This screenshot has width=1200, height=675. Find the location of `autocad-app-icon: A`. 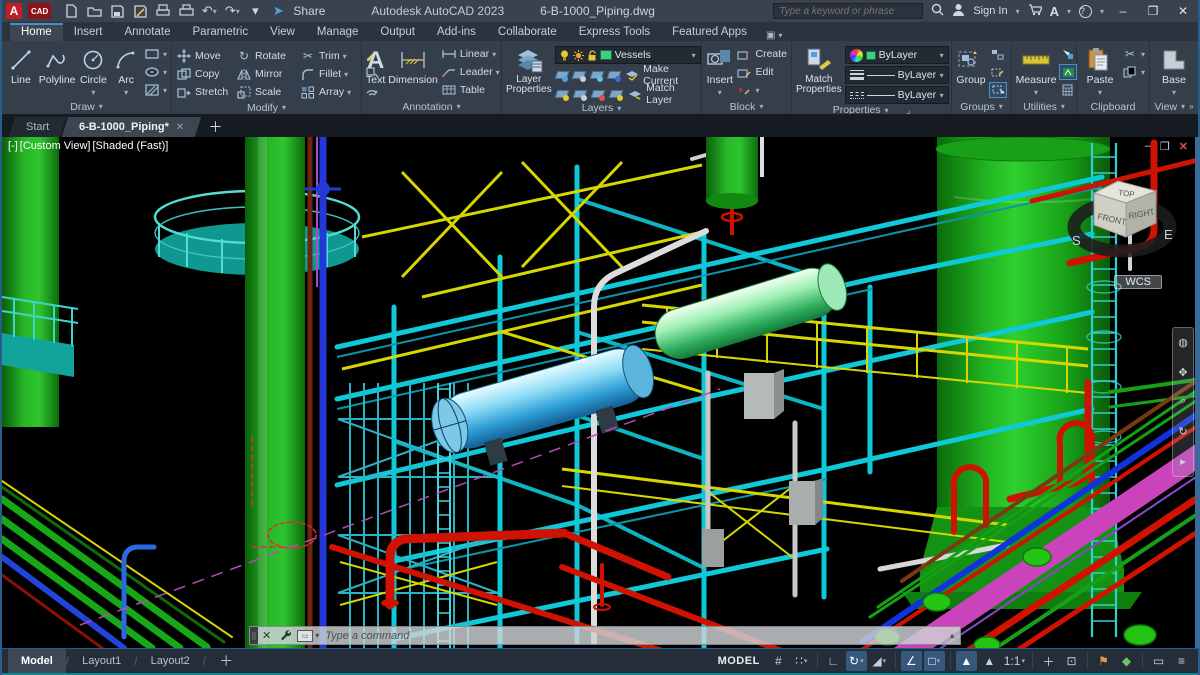

autocad-app-icon: A is located at coordinates (14, 11).